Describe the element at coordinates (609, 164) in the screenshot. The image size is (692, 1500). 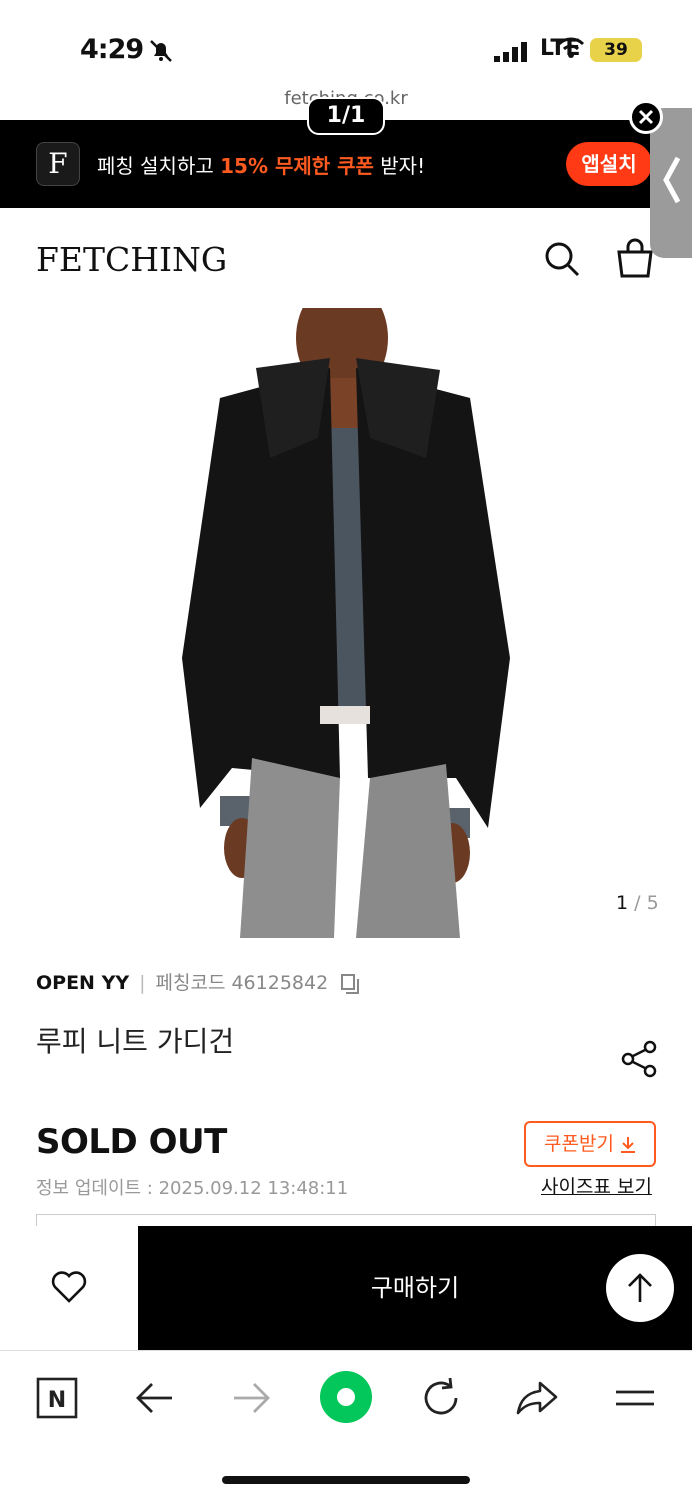
I see `install-app-button: 앱설치` at that location.